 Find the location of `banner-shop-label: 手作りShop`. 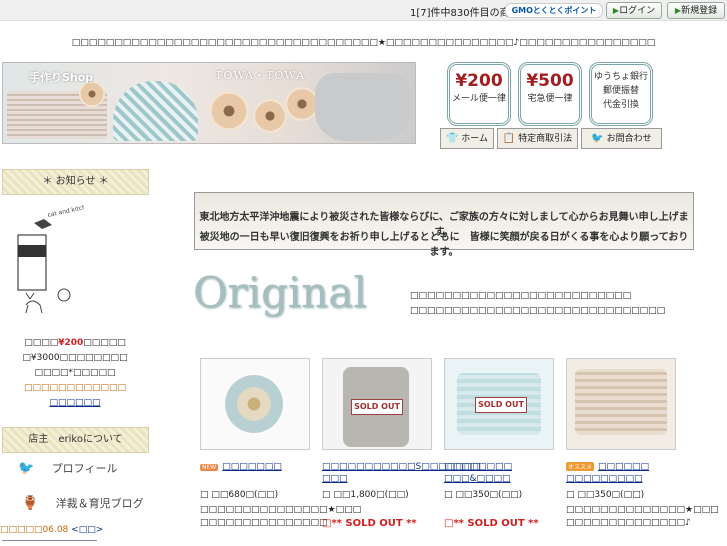

banner-shop-label: 手作りShop is located at coordinates (61, 77).